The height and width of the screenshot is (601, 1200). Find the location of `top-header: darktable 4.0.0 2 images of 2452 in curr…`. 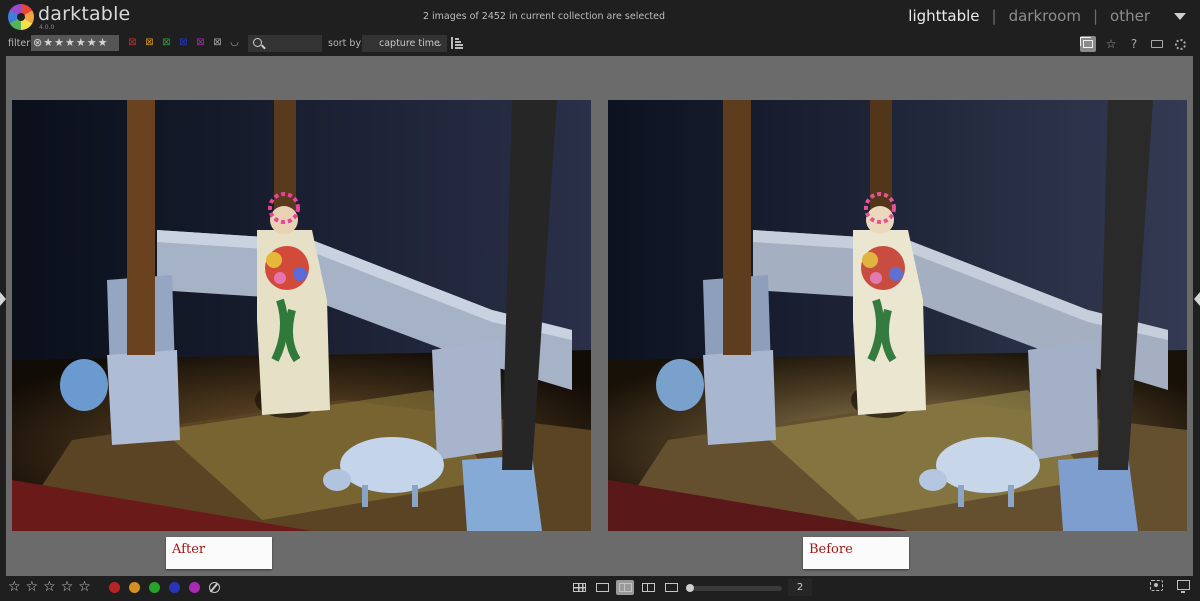

top-header: darktable 4.0.0 2 images of 2452 in curr… is located at coordinates (600, 16).